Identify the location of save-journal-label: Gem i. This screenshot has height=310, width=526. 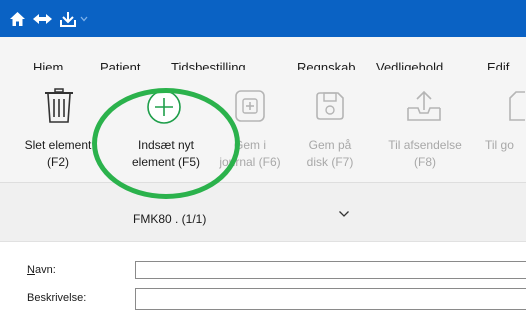
(249, 145).